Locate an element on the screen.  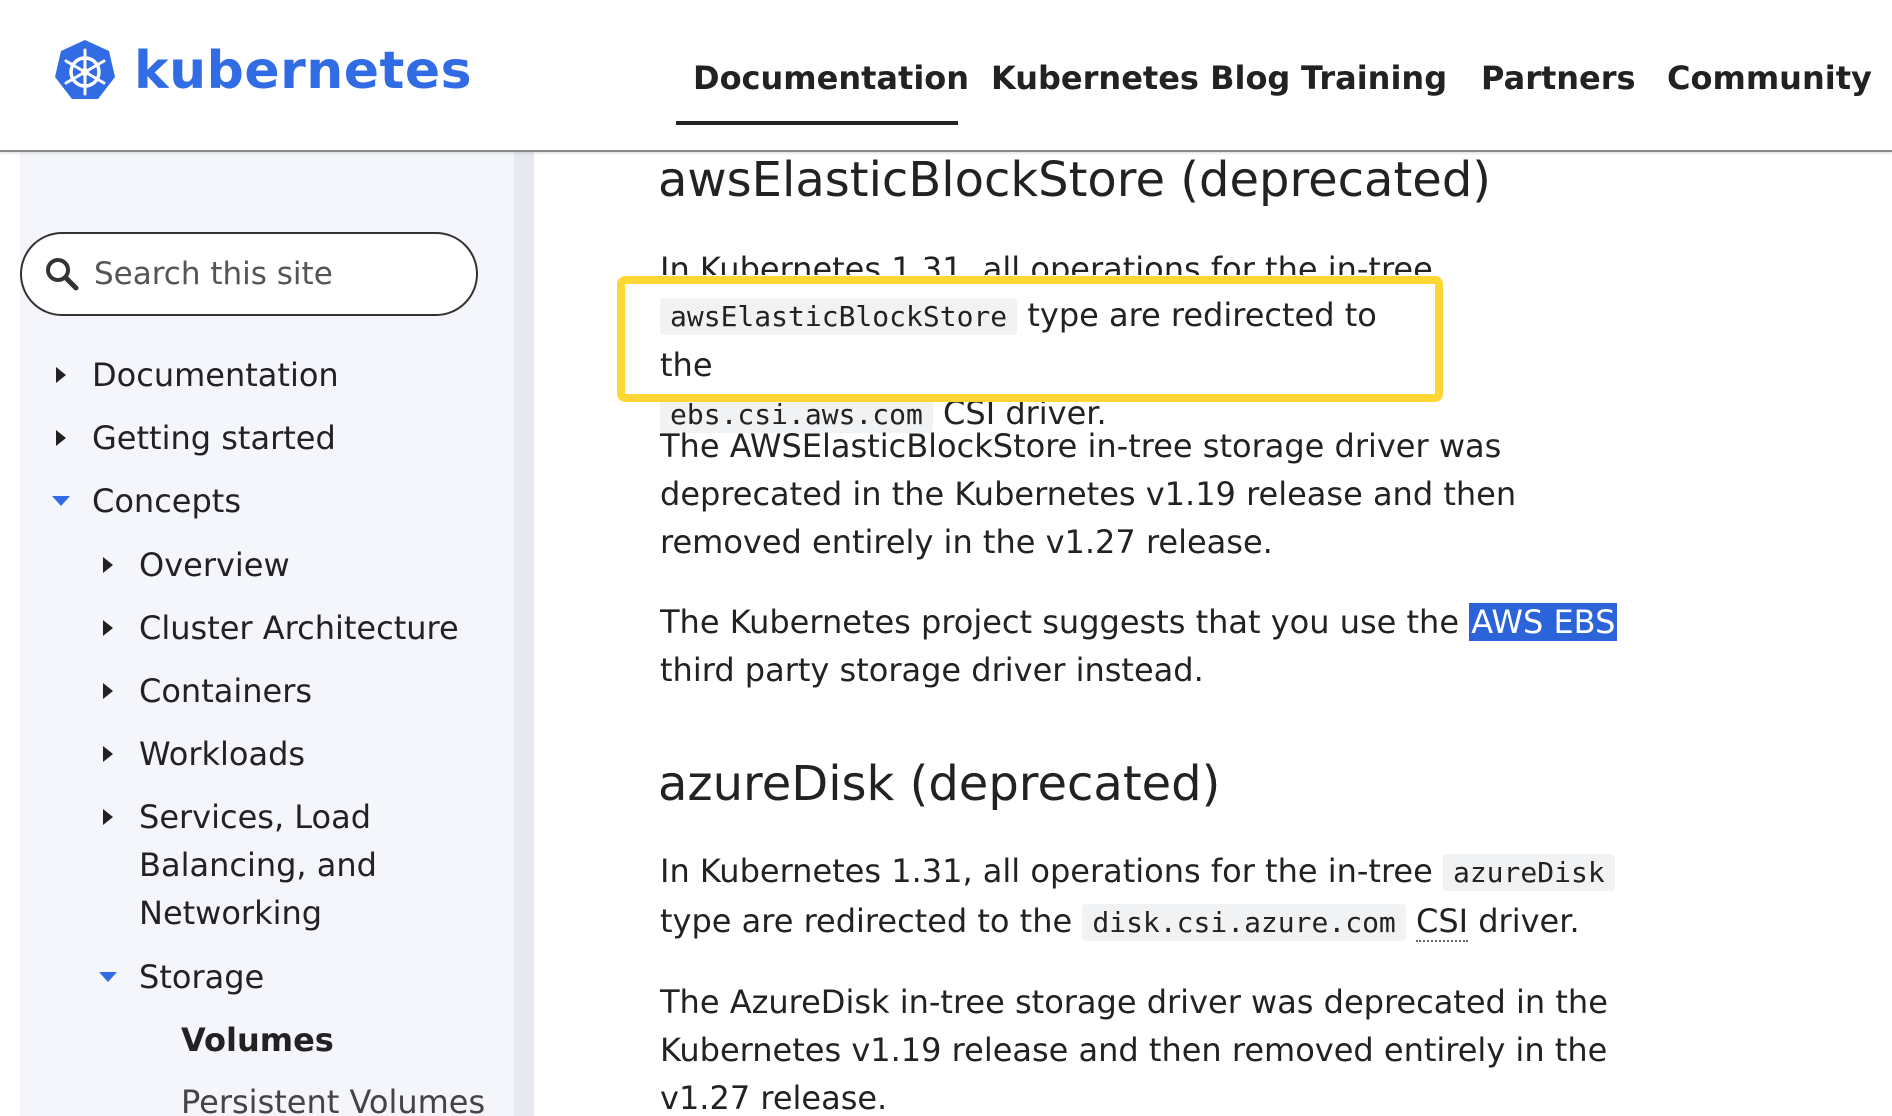
sidebar-item-persistent-volumes: Persistent Volumes is located at coordinates (323, 1099).